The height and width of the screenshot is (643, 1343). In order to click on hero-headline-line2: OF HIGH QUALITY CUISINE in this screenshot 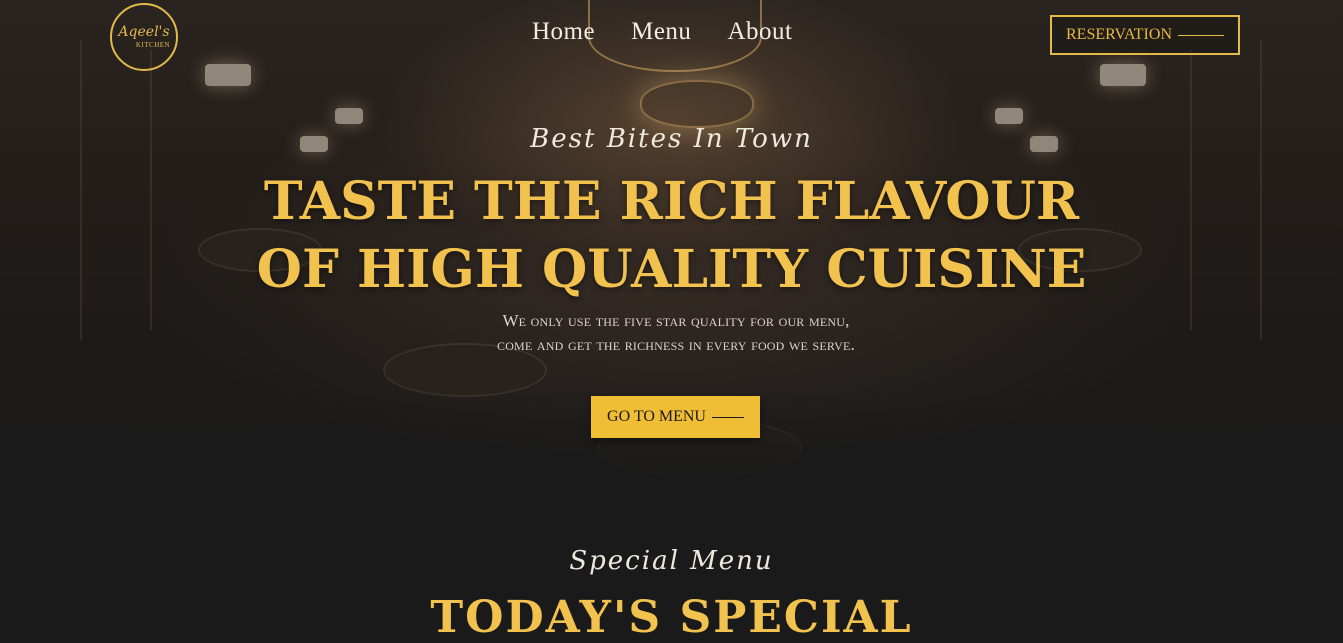, I will do `click(671, 269)`.